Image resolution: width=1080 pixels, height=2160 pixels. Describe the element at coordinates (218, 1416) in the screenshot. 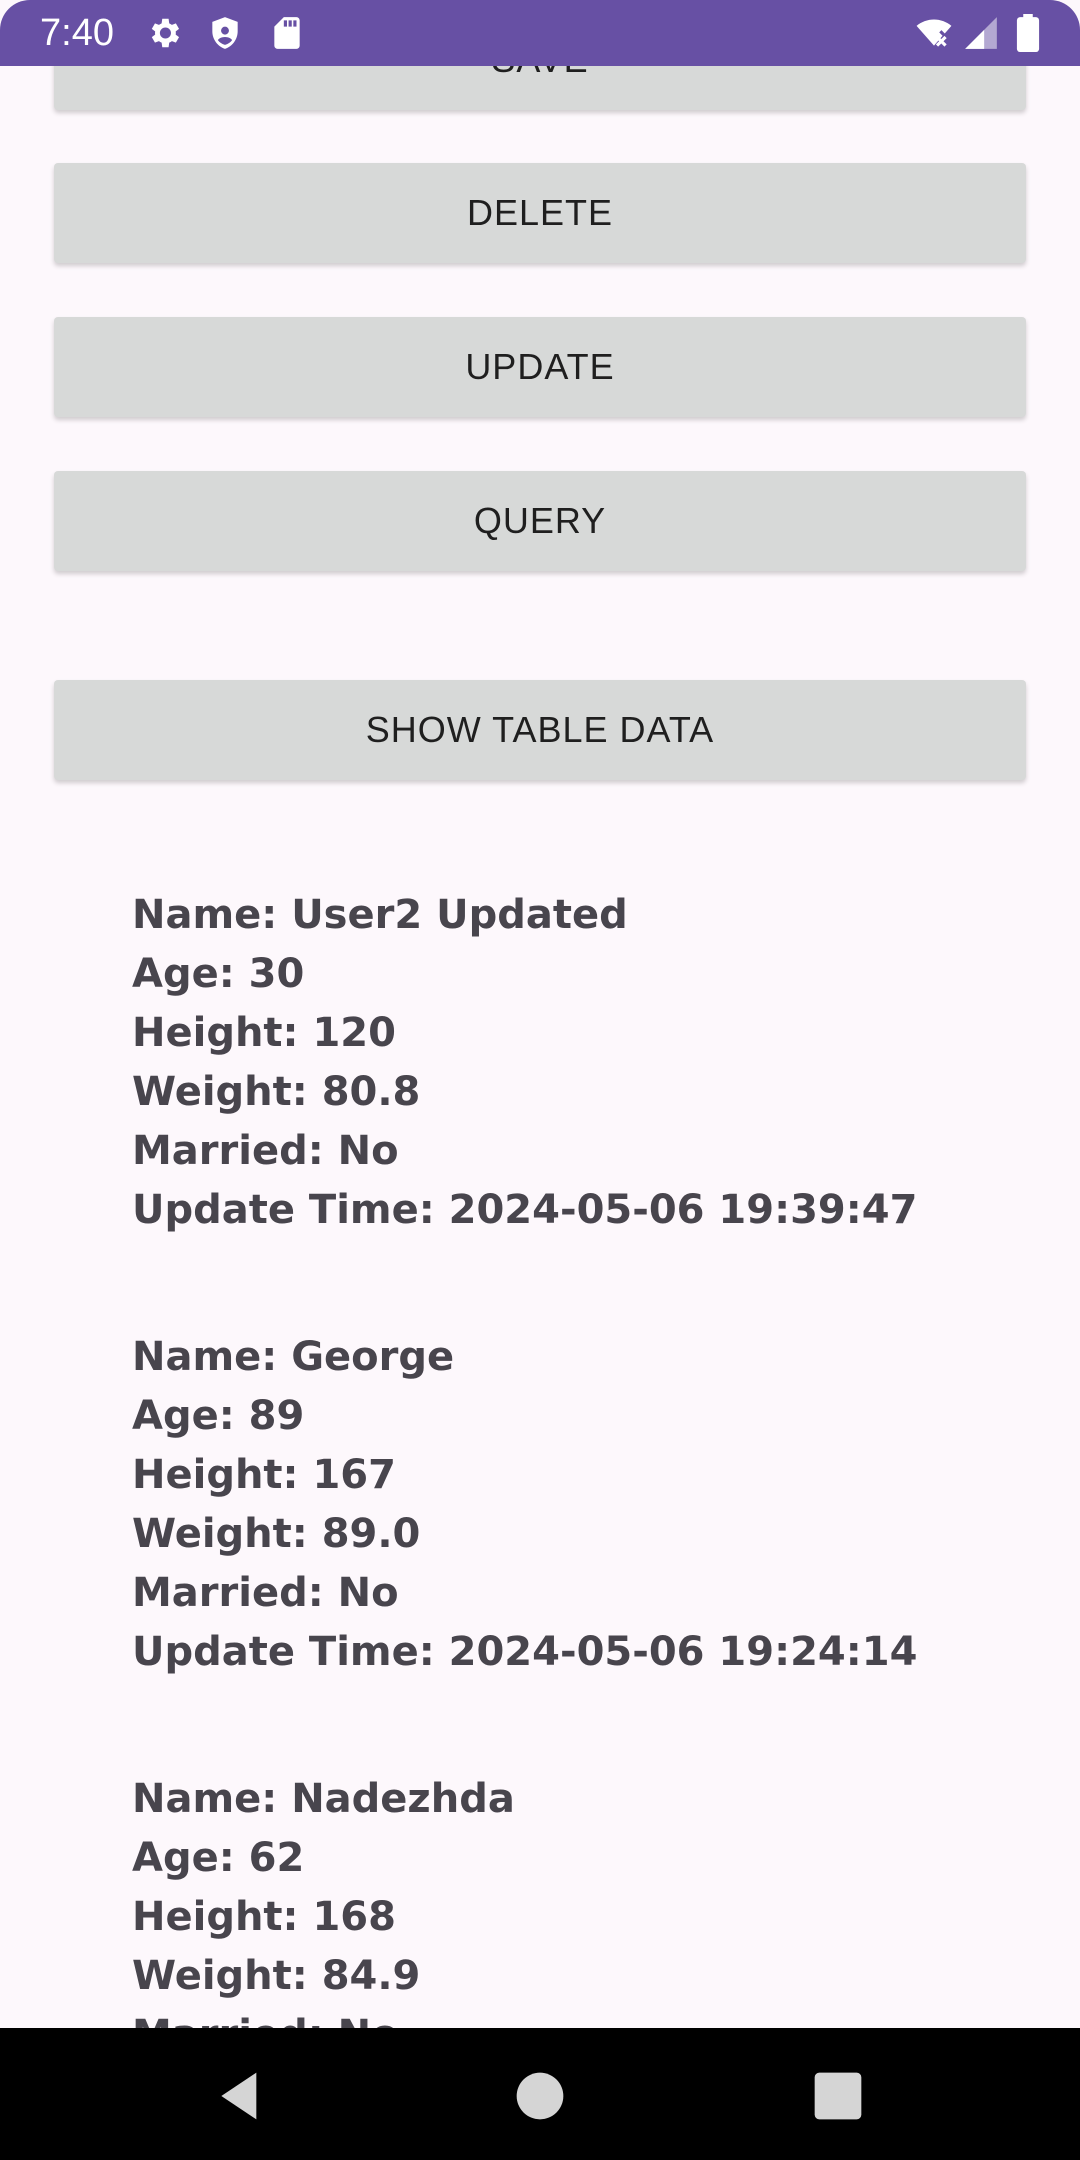

I see `record-age: Age: 89` at that location.